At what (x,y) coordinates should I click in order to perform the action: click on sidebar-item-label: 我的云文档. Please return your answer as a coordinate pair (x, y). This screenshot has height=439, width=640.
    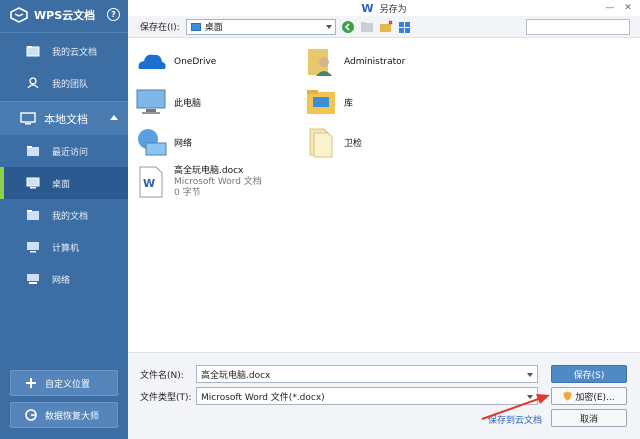
    Looking at the image, I should click on (75, 52).